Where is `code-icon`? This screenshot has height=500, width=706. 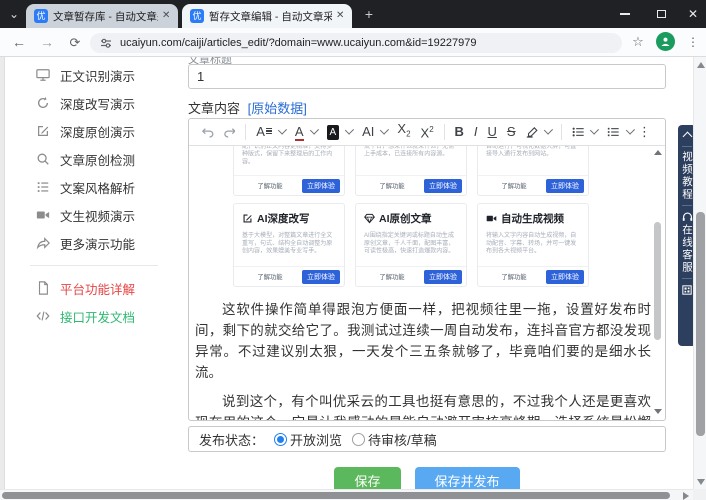
code-icon is located at coordinates (43, 316).